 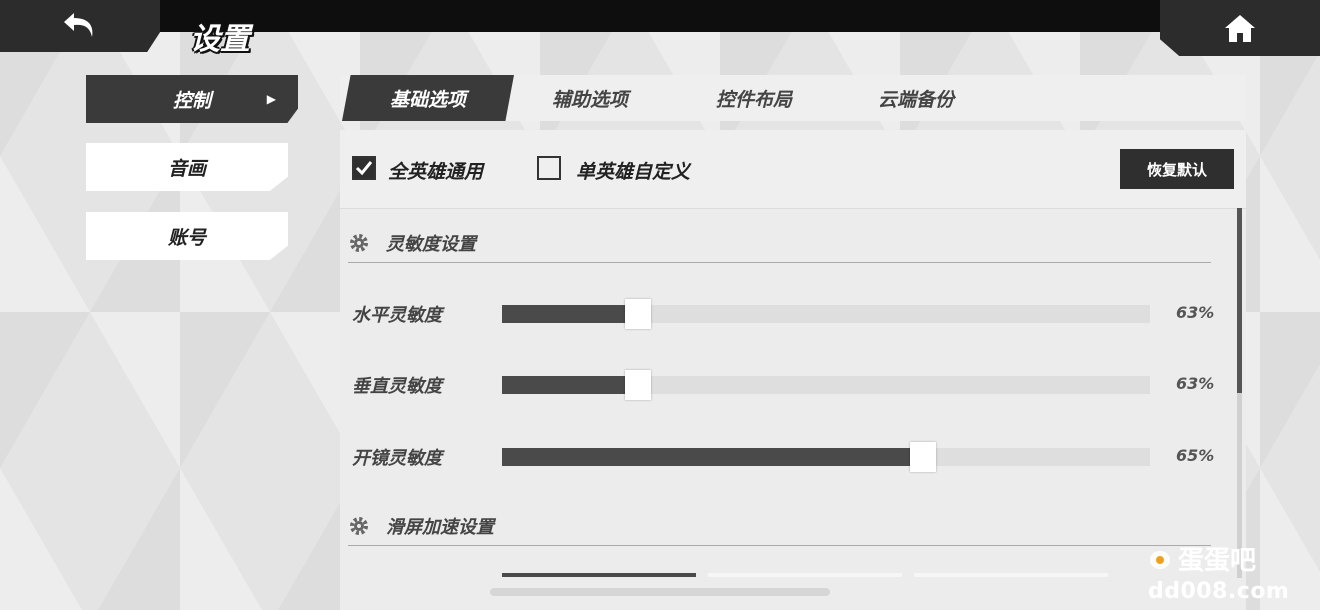 I want to click on hero-options-row: 全英雄通用 单英雄自定义 恢复默认, so click(x=793, y=169).